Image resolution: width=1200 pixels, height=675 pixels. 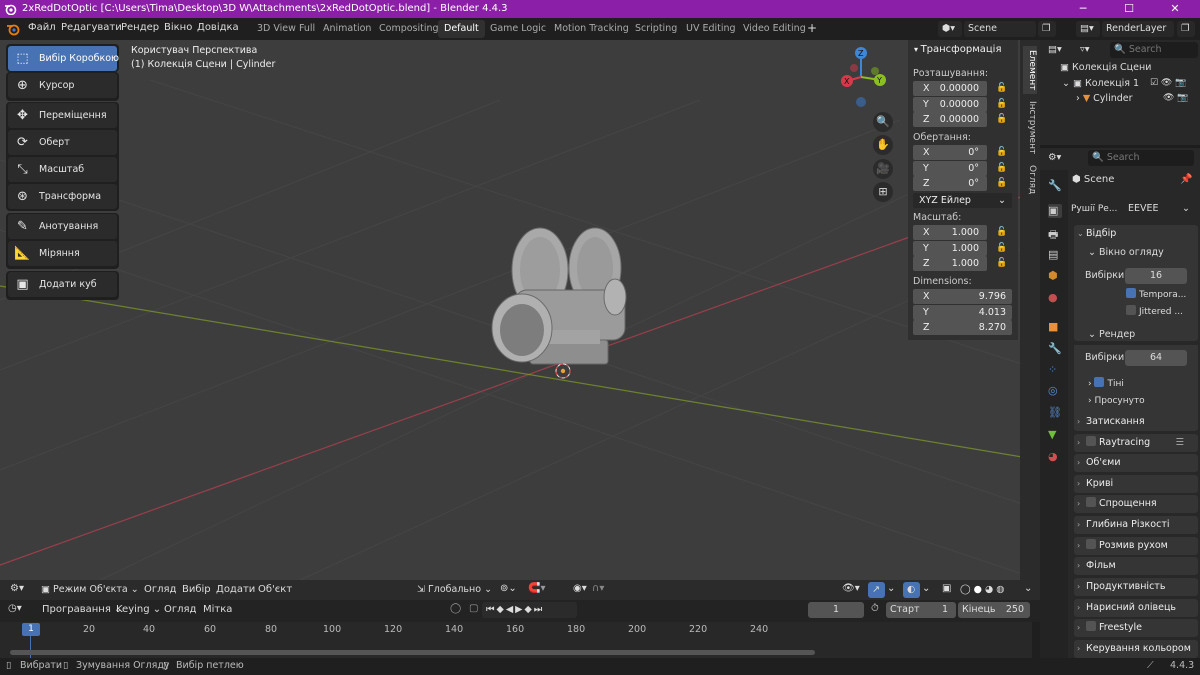 I want to click on lock-scale-x-icon: 🔓, so click(x=1001, y=232).